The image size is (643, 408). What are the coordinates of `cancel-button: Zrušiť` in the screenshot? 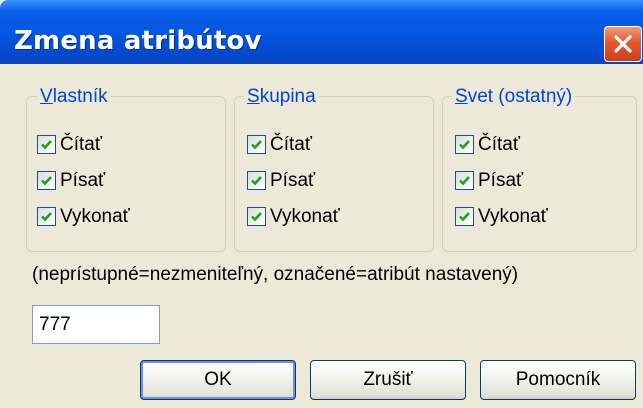 It's located at (388, 380).